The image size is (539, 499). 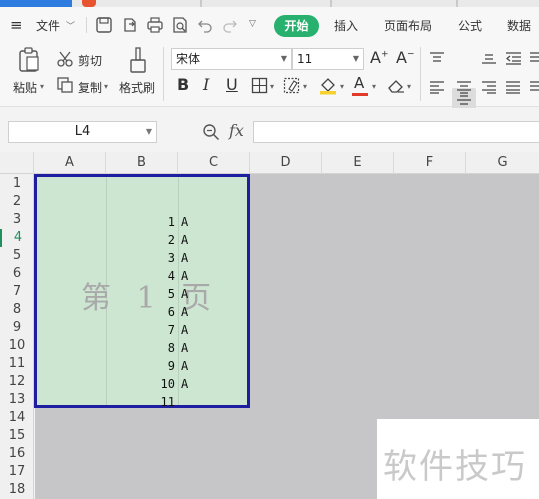 I want to click on cell-suffix, so click(x=186, y=402).